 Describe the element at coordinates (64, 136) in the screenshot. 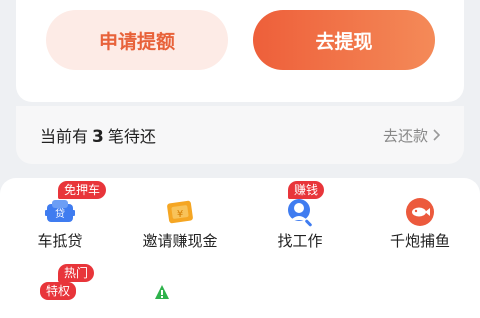

I see `repay-prefix: 当前有` at that location.